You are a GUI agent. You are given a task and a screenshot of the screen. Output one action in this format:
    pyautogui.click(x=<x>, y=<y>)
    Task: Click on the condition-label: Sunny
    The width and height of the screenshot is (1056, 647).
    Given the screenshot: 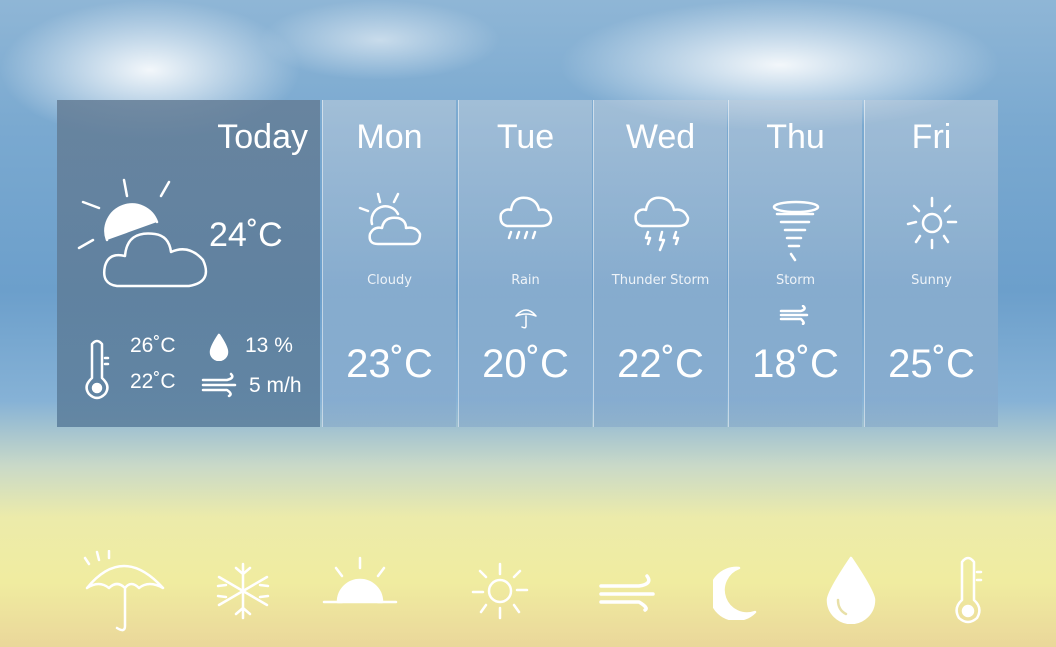 What is the action you would take?
    pyautogui.click(x=931, y=280)
    